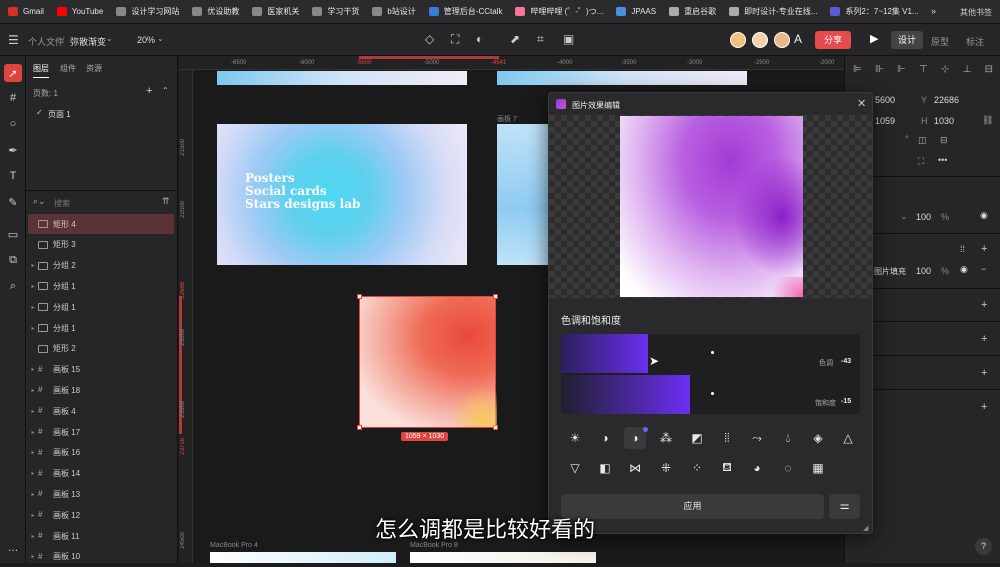 The height and width of the screenshot is (567, 1000). I want to click on bookmarks-more-icon: », so click(933, 11).